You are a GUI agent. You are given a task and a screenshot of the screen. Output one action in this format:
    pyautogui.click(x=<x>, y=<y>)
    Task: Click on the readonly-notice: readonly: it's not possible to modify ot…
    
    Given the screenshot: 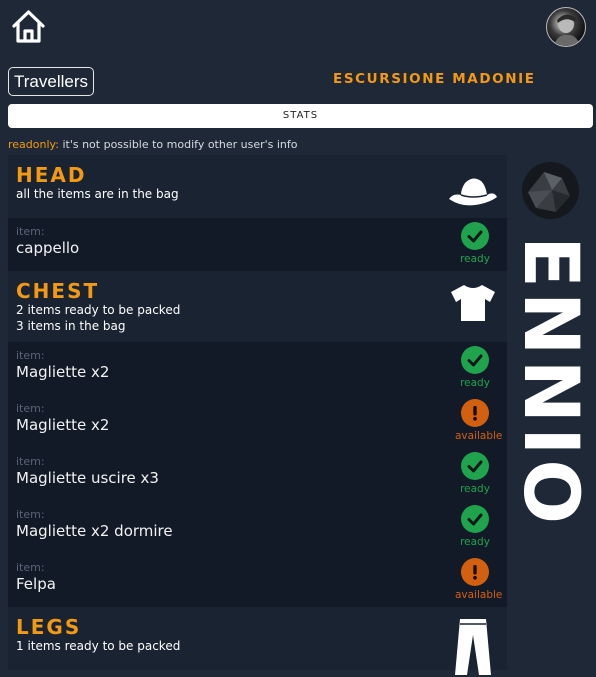 What is the action you would take?
    pyautogui.click(x=153, y=144)
    